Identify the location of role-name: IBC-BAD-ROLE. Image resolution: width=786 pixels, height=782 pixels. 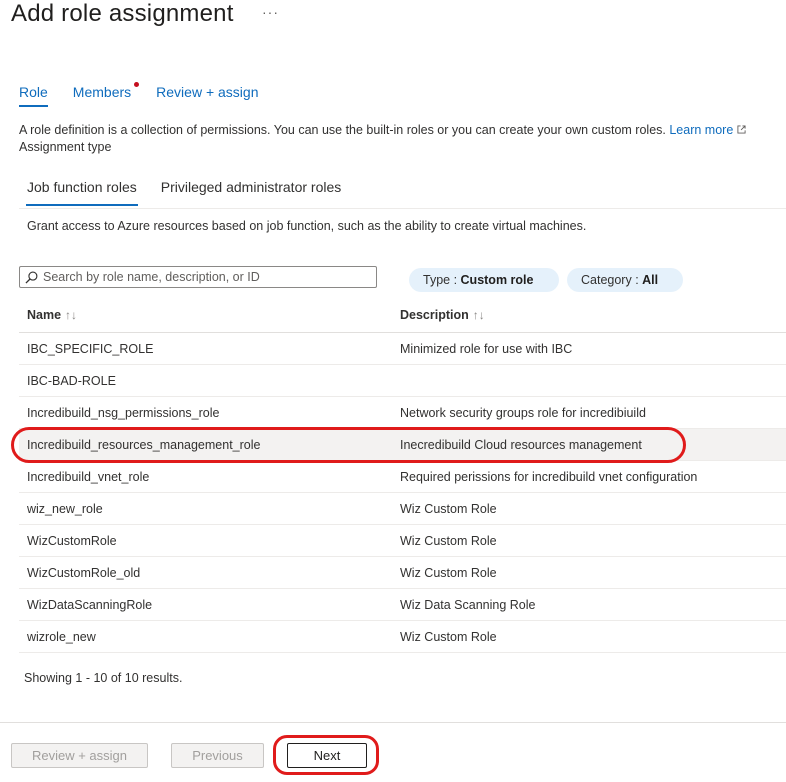
(71, 381).